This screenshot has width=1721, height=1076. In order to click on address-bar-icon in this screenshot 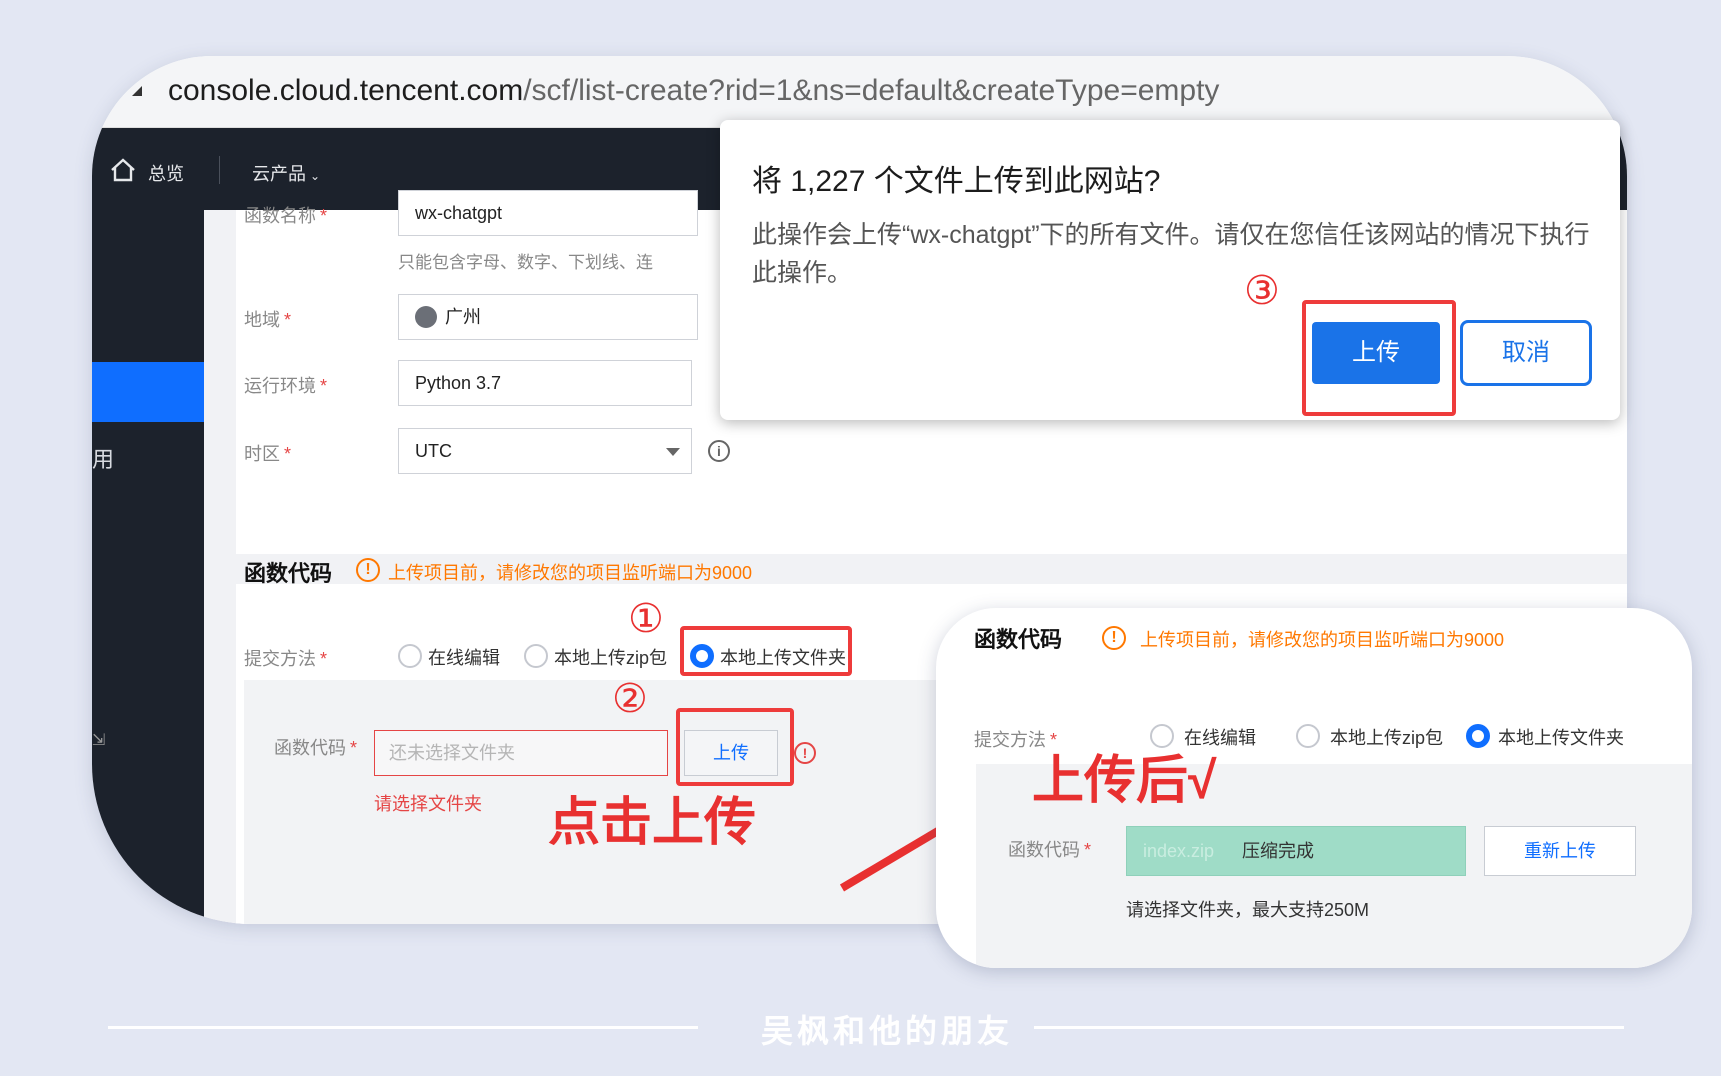, I will do `click(137, 91)`.